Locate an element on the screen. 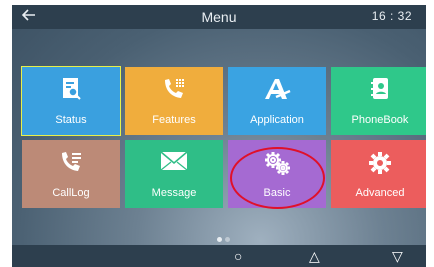 The width and height of the screenshot is (434, 267). features-icon is located at coordinates (174, 91).